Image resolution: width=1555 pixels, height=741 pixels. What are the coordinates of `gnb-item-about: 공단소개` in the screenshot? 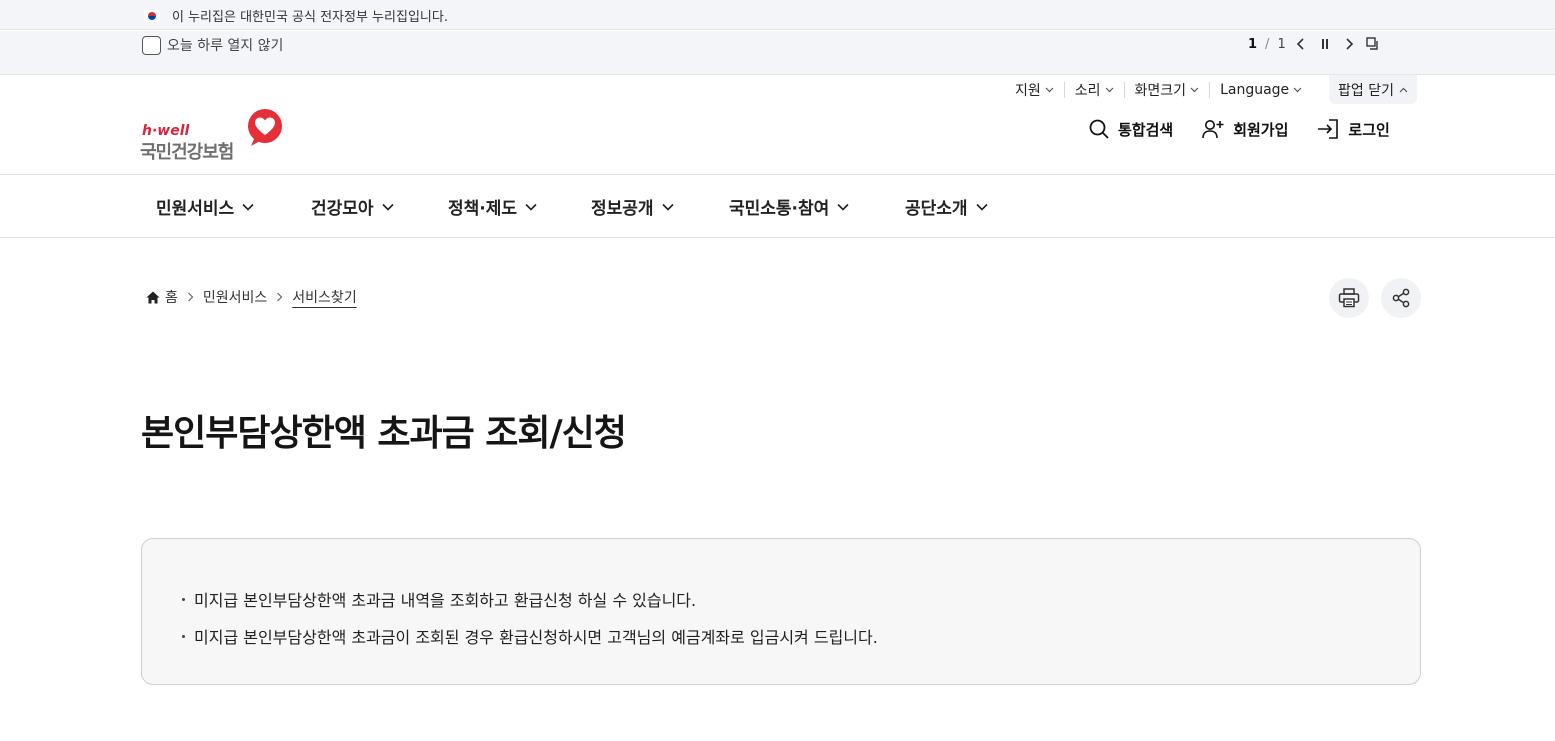 It's located at (946, 206).